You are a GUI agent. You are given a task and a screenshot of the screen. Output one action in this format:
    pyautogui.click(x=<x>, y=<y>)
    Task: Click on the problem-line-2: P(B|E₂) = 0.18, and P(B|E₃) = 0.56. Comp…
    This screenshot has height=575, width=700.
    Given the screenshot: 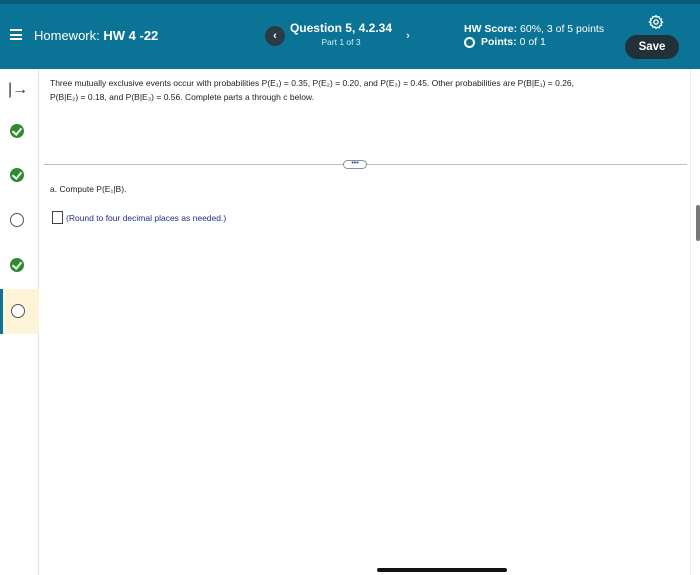 What is the action you would take?
    pyautogui.click(x=182, y=97)
    